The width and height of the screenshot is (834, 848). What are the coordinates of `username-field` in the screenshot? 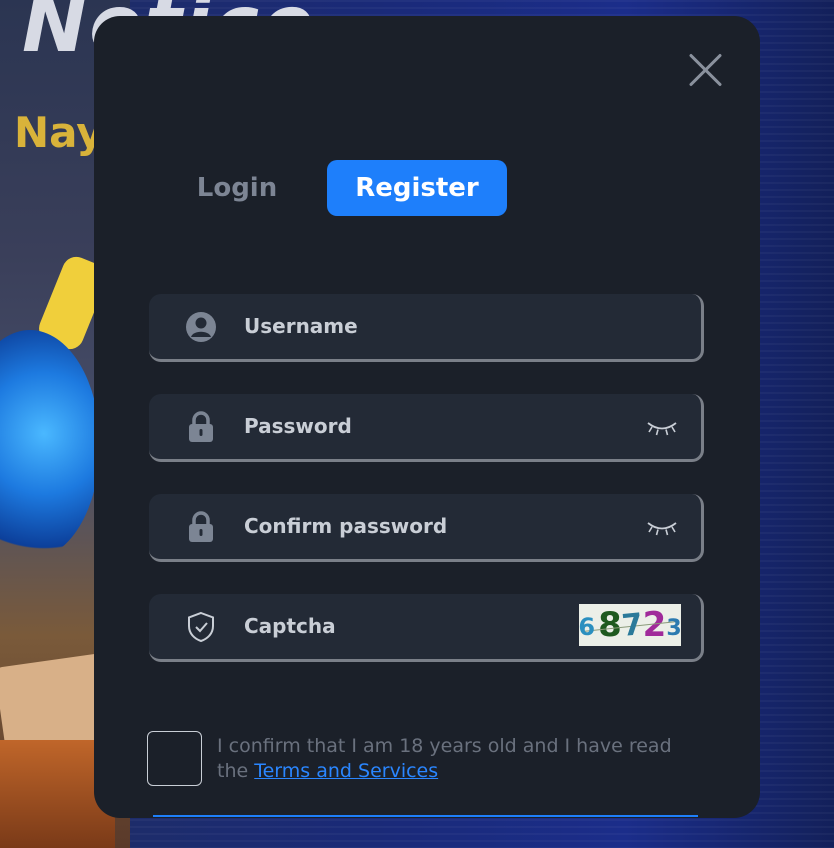 It's located at (426, 328).